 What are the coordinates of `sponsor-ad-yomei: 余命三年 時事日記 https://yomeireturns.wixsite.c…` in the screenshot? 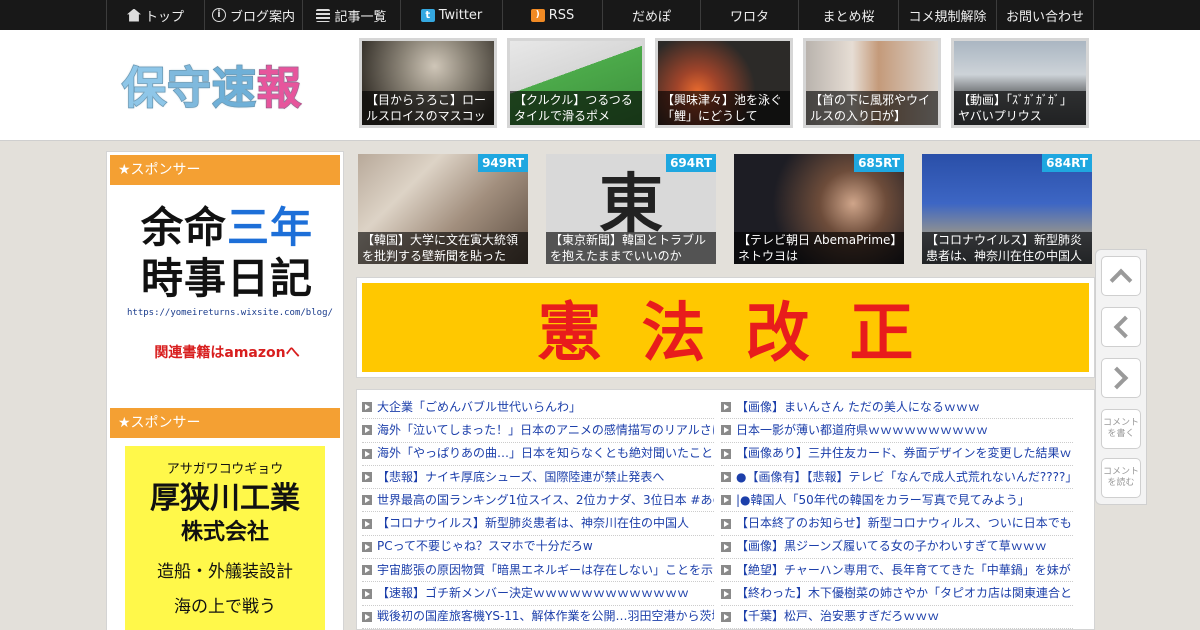 It's located at (230, 292).